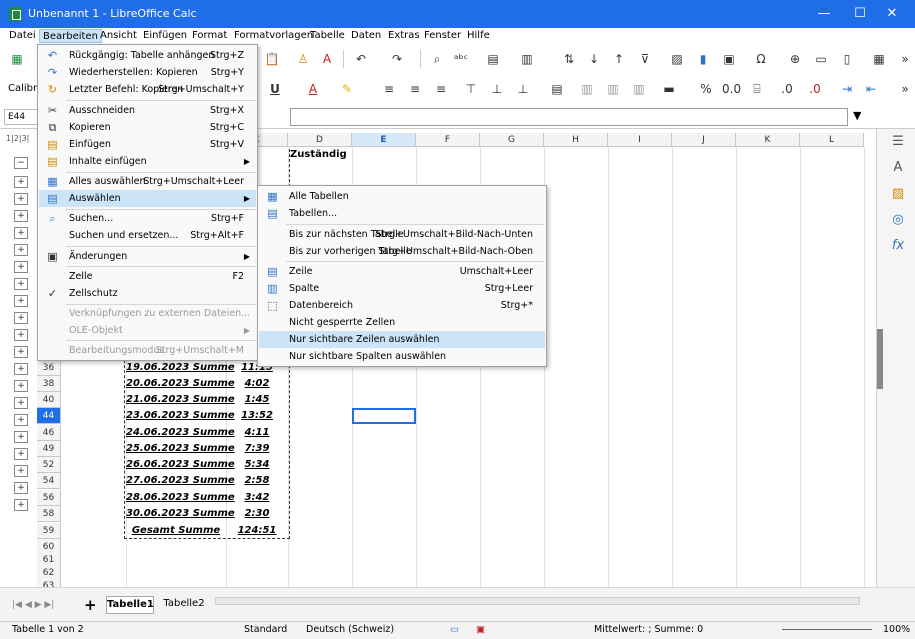 The width and height of the screenshot is (915, 639). Describe the element at coordinates (257, 433) in the screenshot. I see `cell-c-value: 4:11` at that location.